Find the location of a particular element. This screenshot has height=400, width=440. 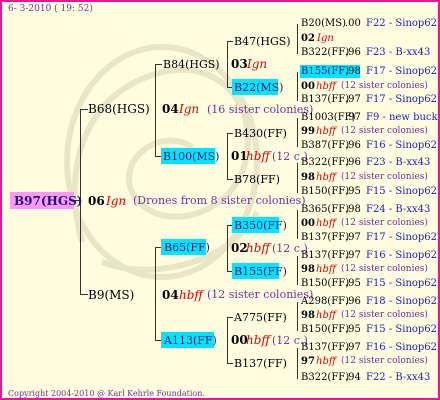

connector-gen2-top is located at coordinates (155, 110).